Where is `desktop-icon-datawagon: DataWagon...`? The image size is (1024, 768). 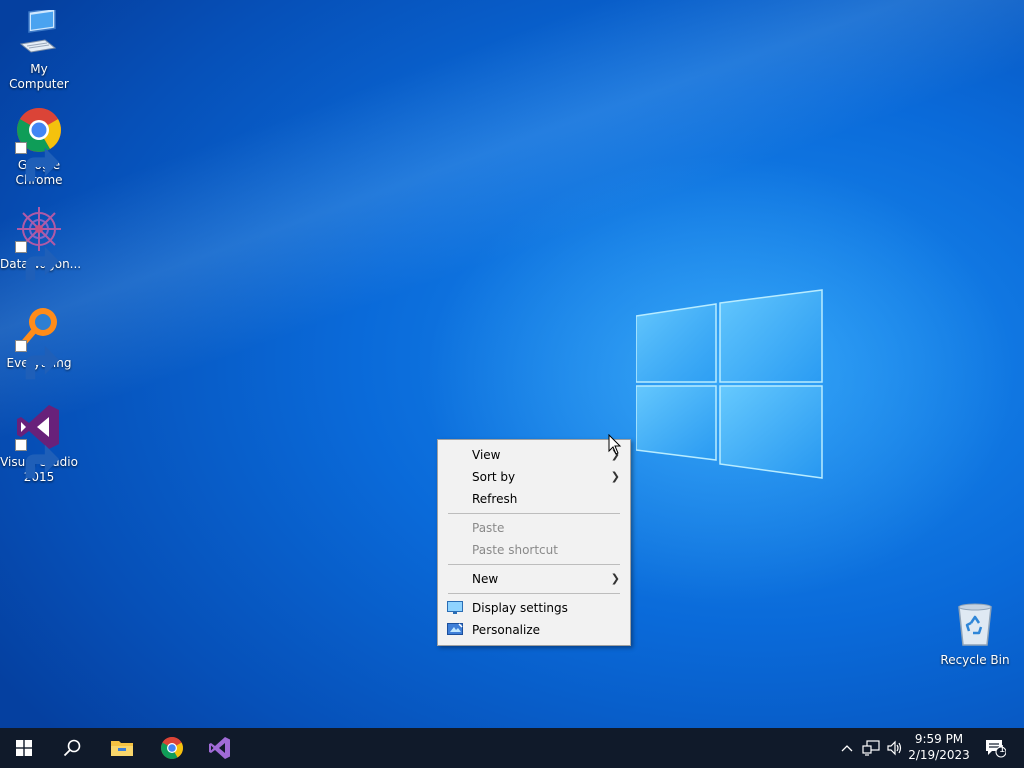 desktop-icon-datawagon: DataWagon... is located at coordinates (40, 243).